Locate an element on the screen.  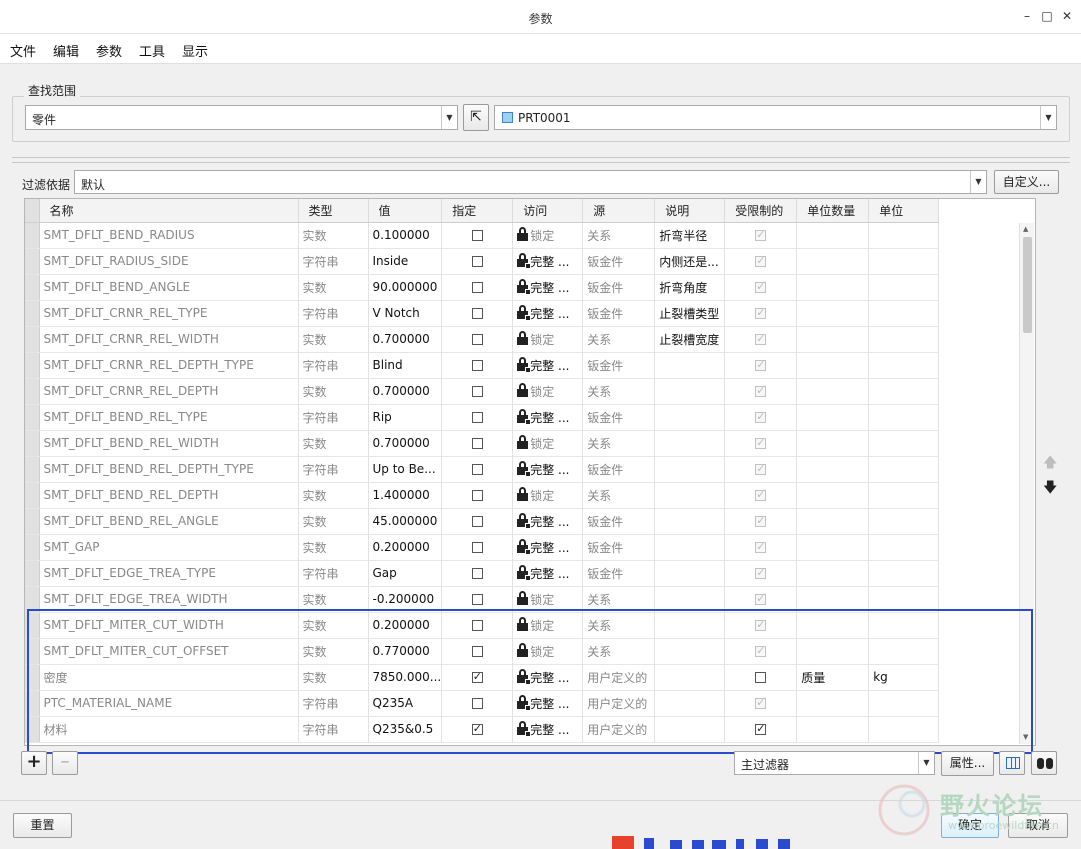
maximize-icon: □ is located at coordinates (1047, 16).